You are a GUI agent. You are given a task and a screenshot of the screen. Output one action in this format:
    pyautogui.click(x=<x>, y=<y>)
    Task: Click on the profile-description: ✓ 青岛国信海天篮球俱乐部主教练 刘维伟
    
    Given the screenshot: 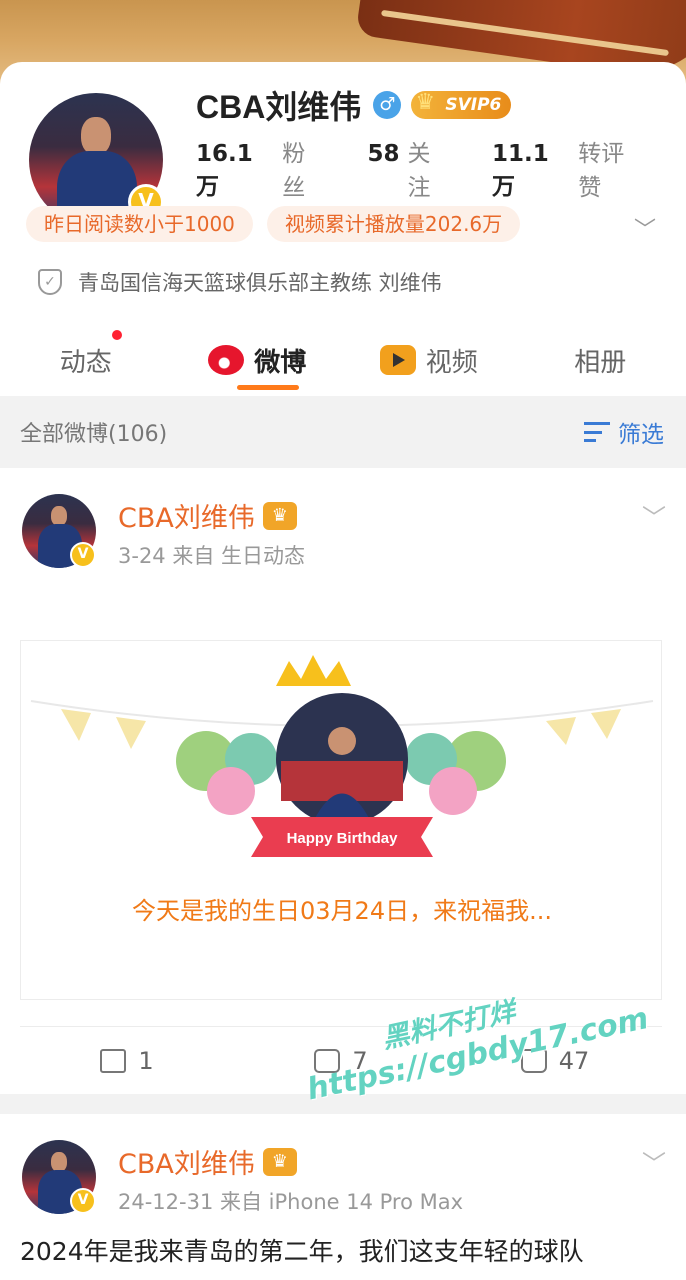 What is the action you would take?
    pyautogui.click(x=240, y=282)
    